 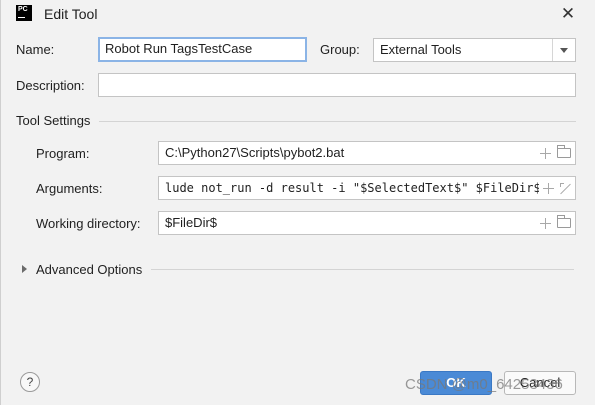 What do you see at coordinates (30, 382) in the screenshot?
I see `help-button: ?` at bounding box center [30, 382].